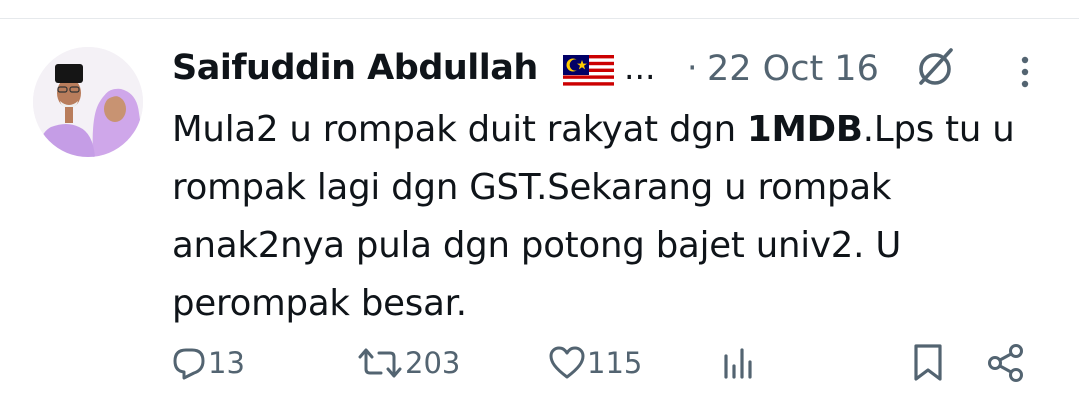 Image resolution: width=1079 pixels, height=406 pixels. What do you see at coordinates (355, 68) in the screenshot?
I see `author-name: Saifuddin Abdullah` at bounding box center [355, 68].